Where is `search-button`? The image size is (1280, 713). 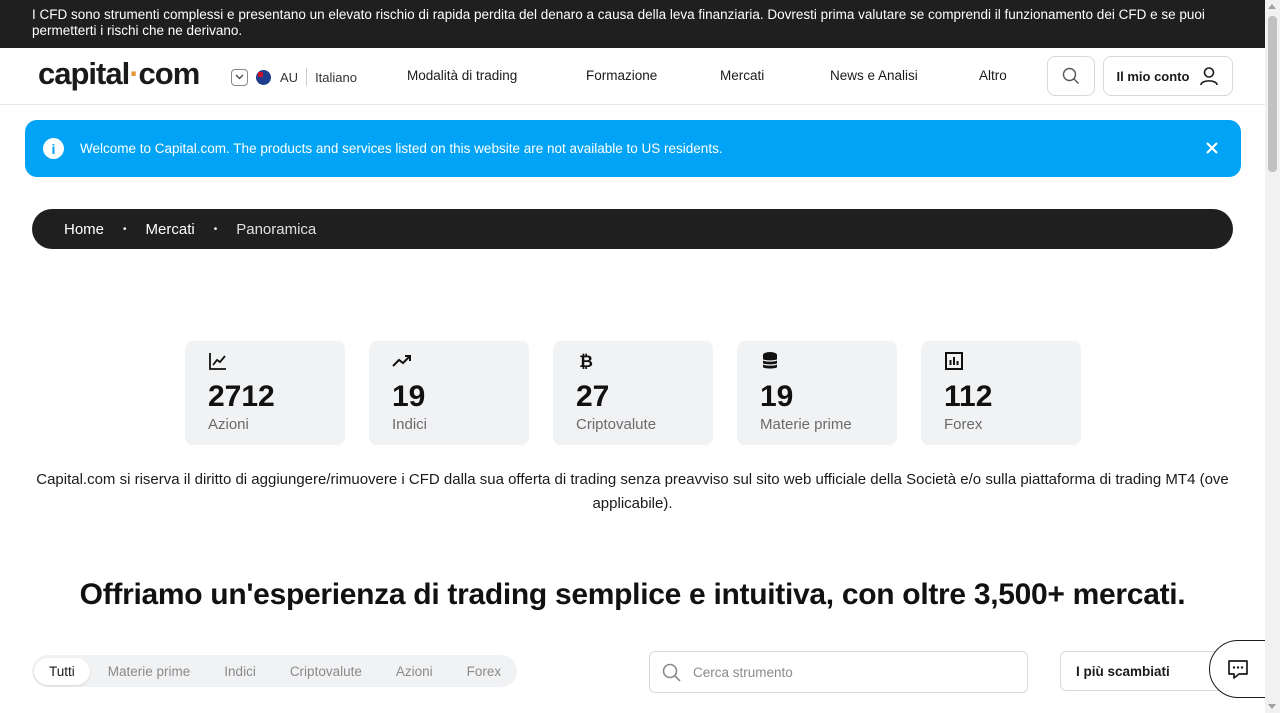
search-button is located at coordinates (1071, 76).